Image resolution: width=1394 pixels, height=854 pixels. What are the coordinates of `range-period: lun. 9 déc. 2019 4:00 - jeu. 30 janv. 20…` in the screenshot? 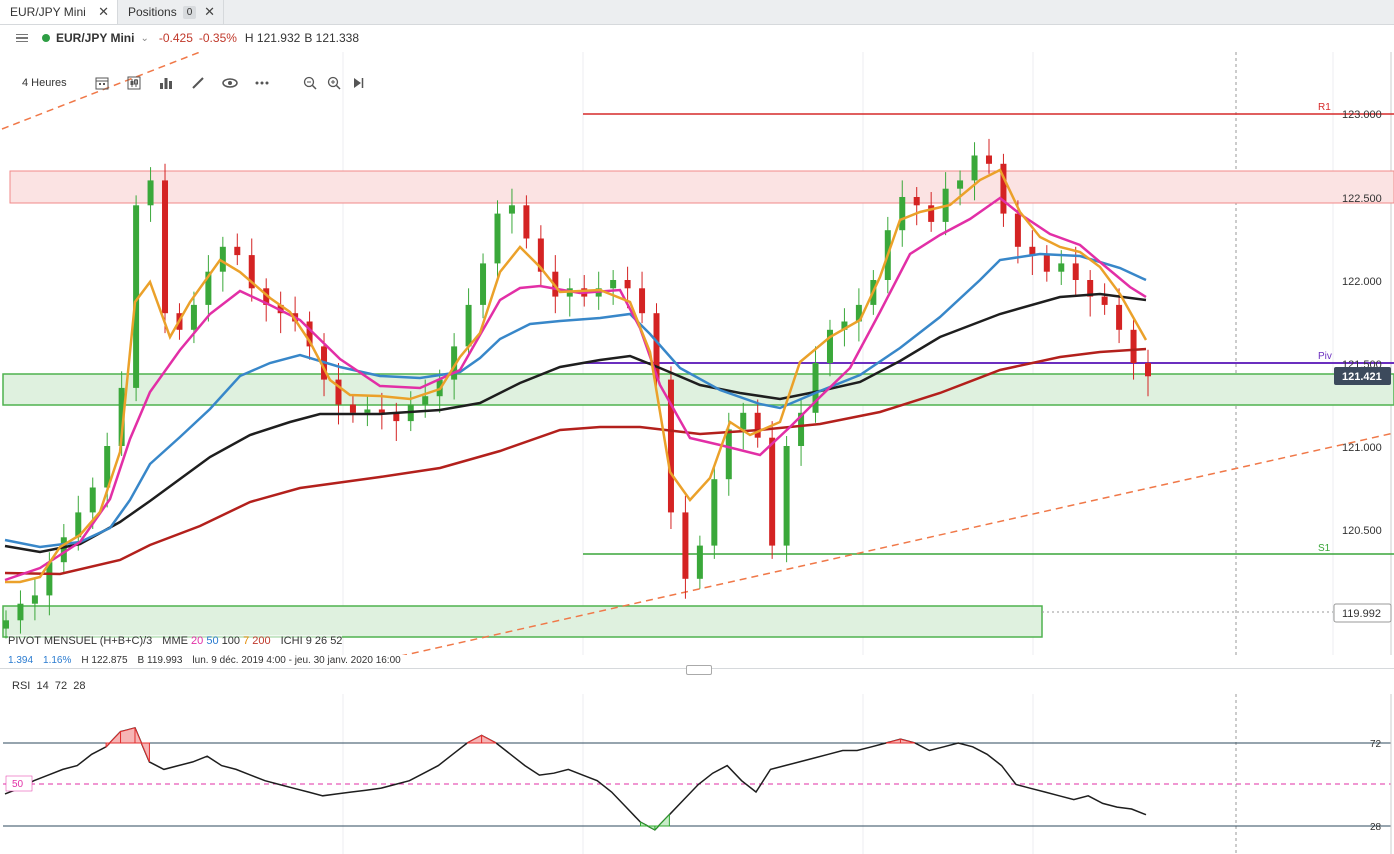 It's located at (296, 660).